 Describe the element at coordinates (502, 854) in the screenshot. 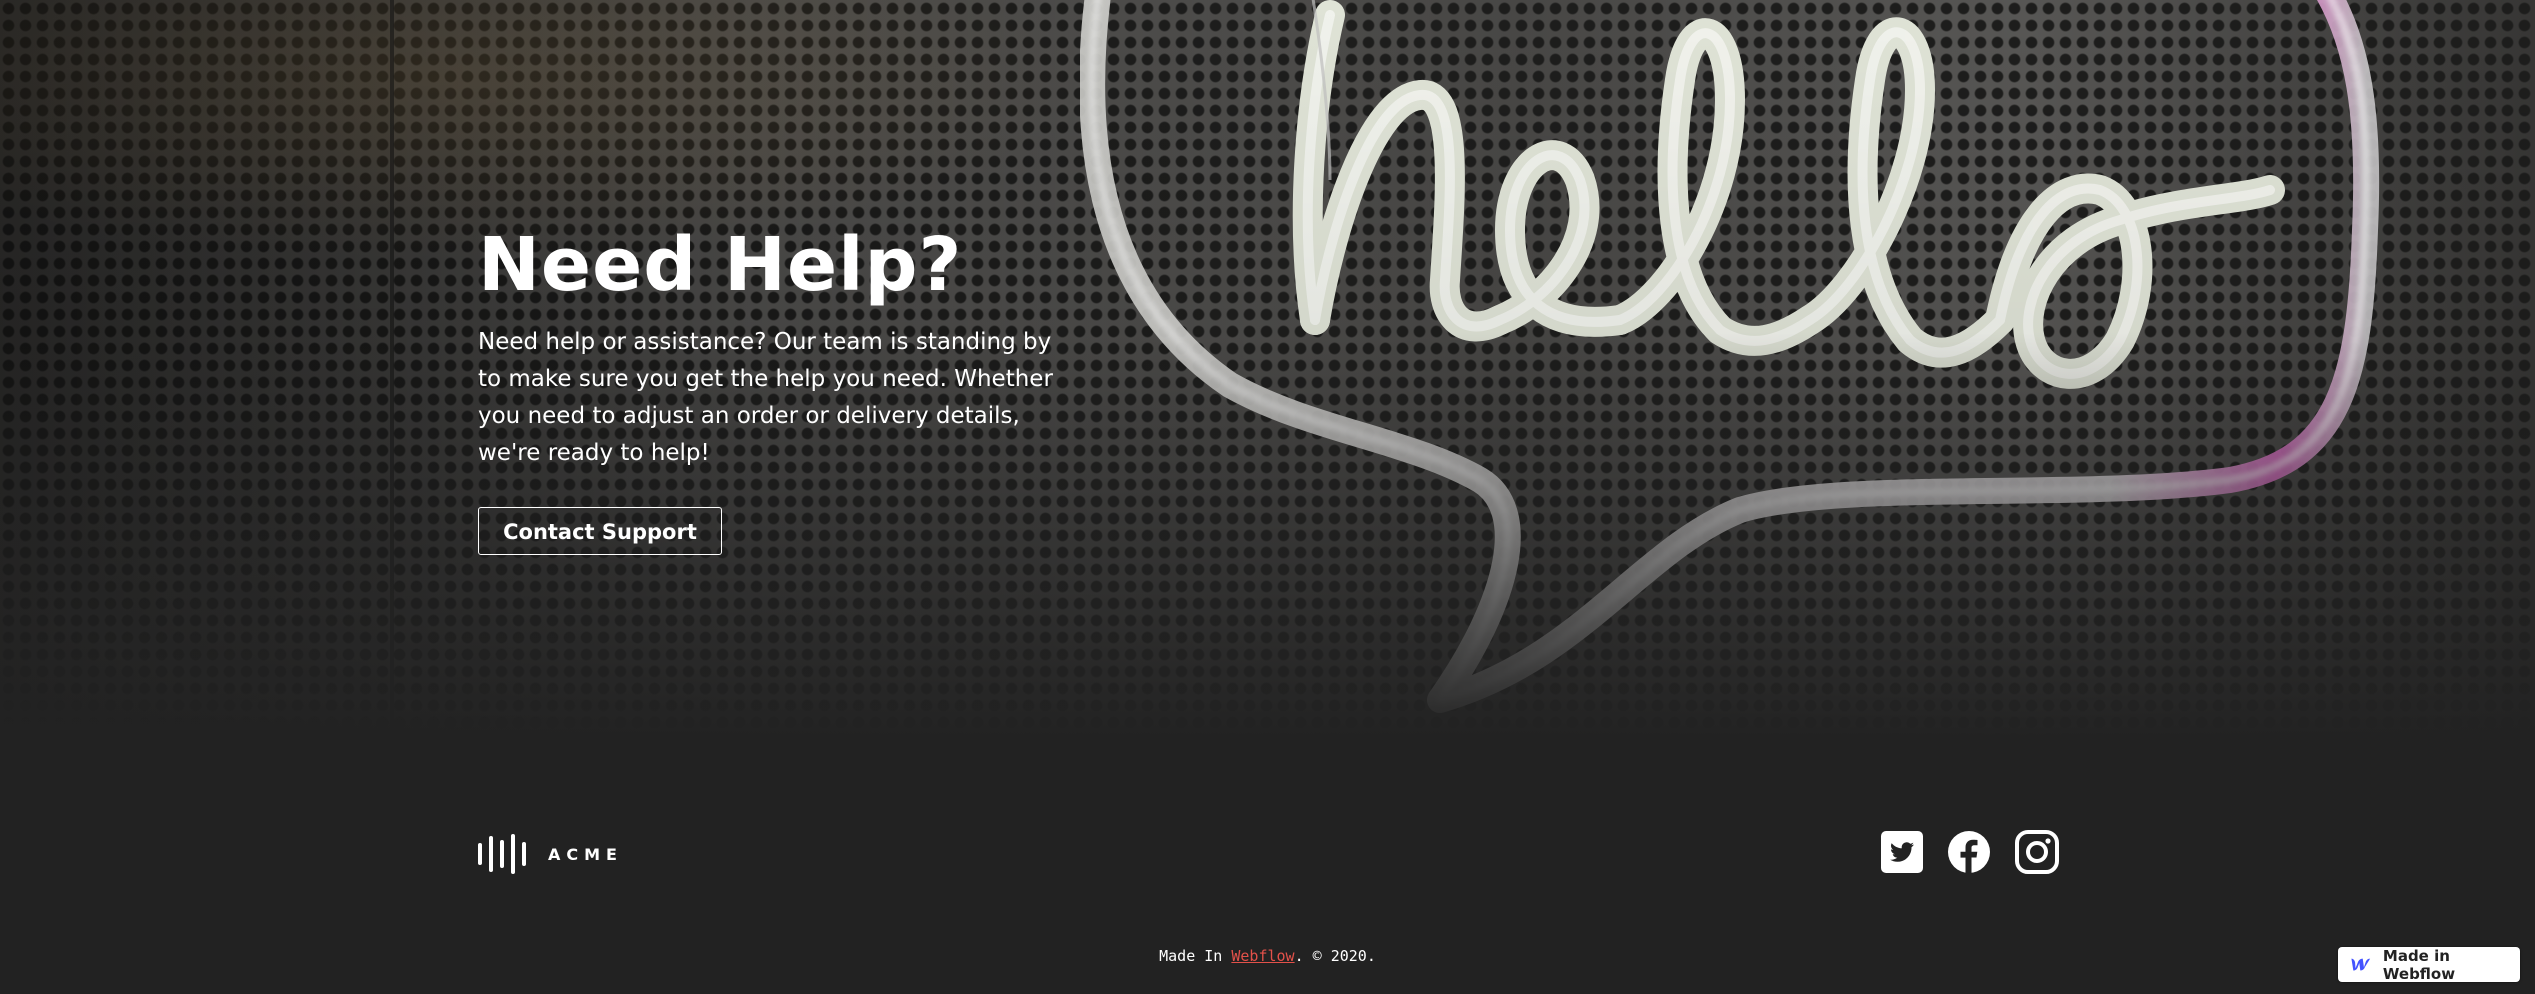

I see `soundwave-logo-icon` at that location.